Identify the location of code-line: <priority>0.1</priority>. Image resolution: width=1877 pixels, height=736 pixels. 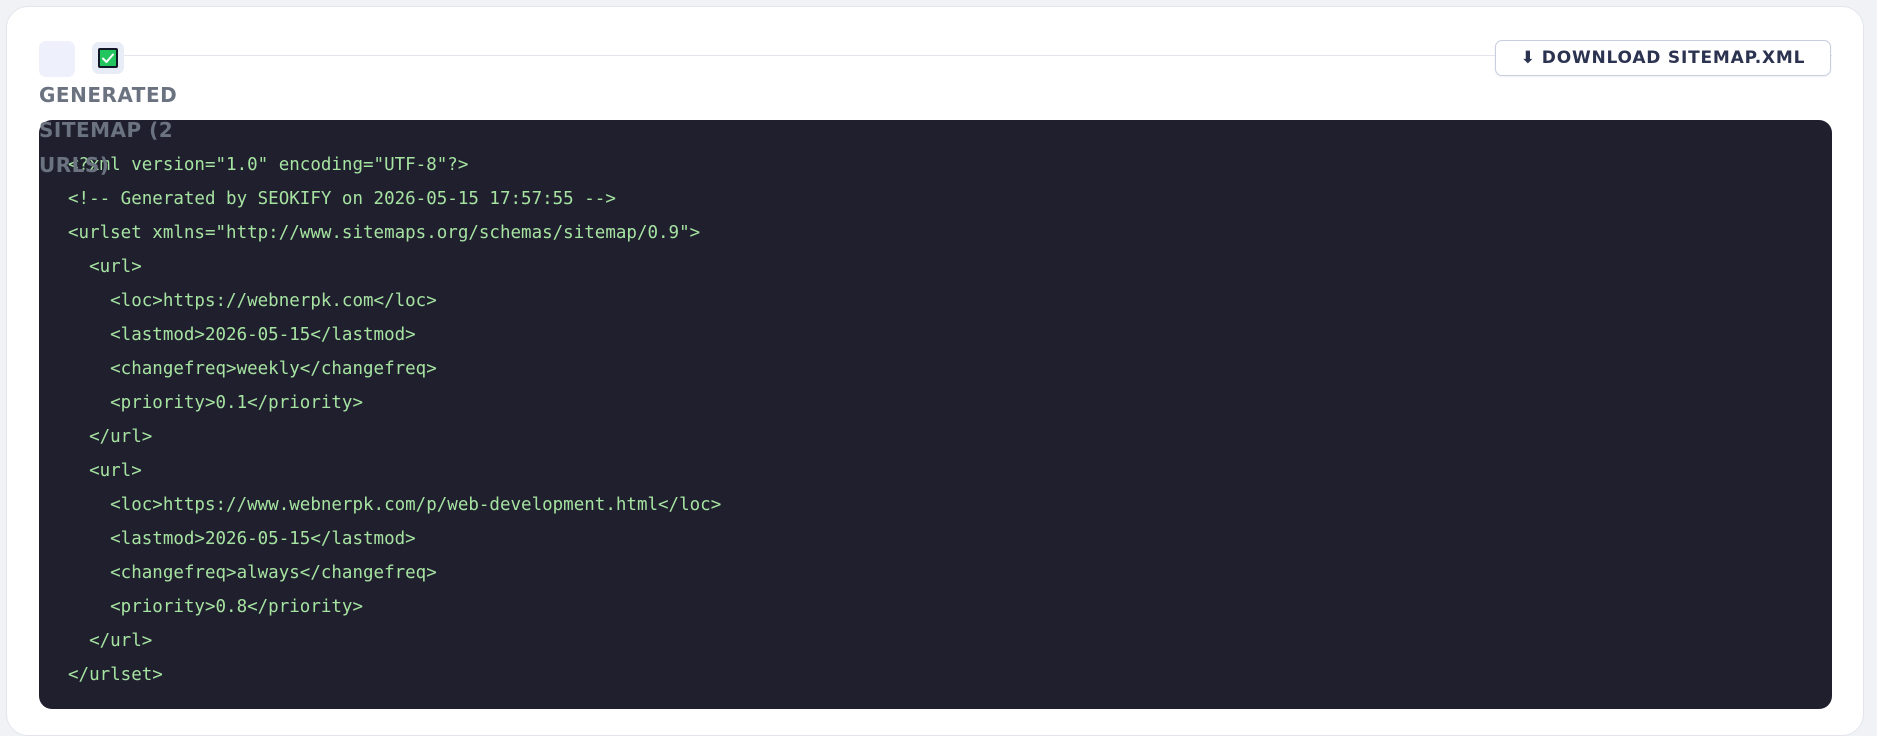
(216, 403).